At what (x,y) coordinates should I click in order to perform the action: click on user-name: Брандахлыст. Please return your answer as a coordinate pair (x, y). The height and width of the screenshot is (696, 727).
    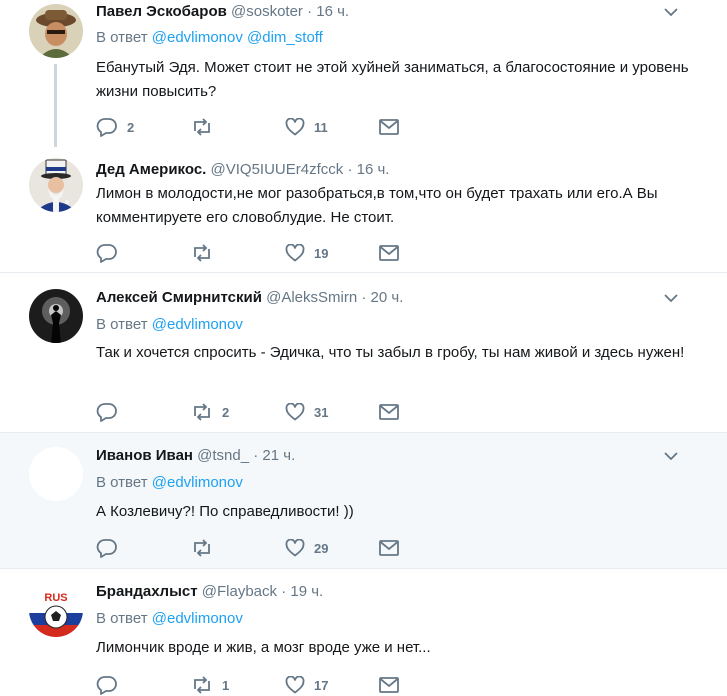
    Looking at the image, I should click on (147, 591).